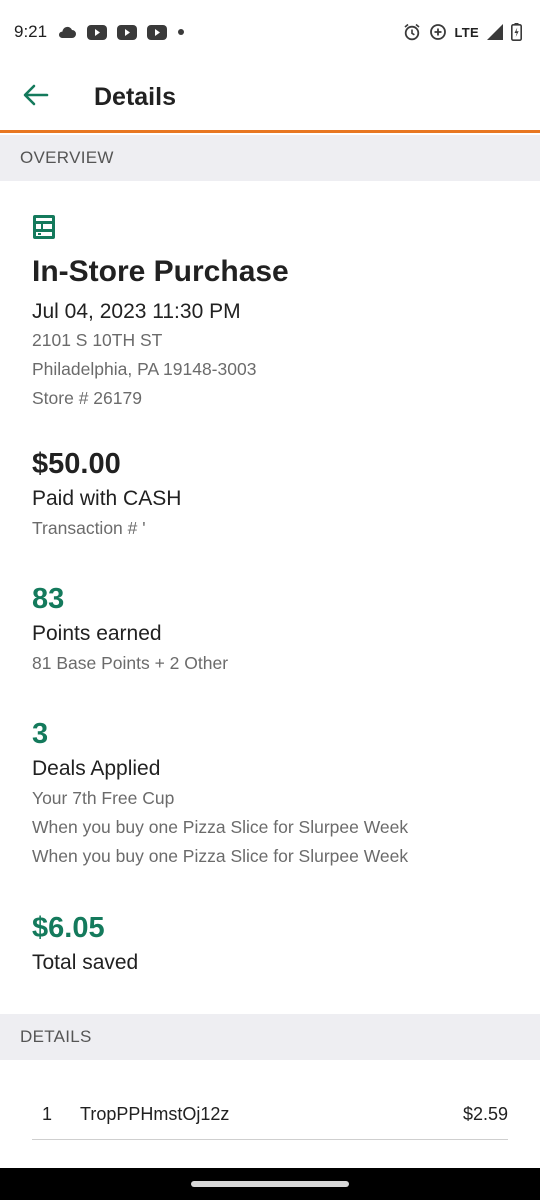 The width and height of the screenshot is (540, 1200). What do you see at coordinates (155, 1114) in the screenshot?
I see `item-name: TropPPHmstOj12z` at bounding box center [155, 1114].